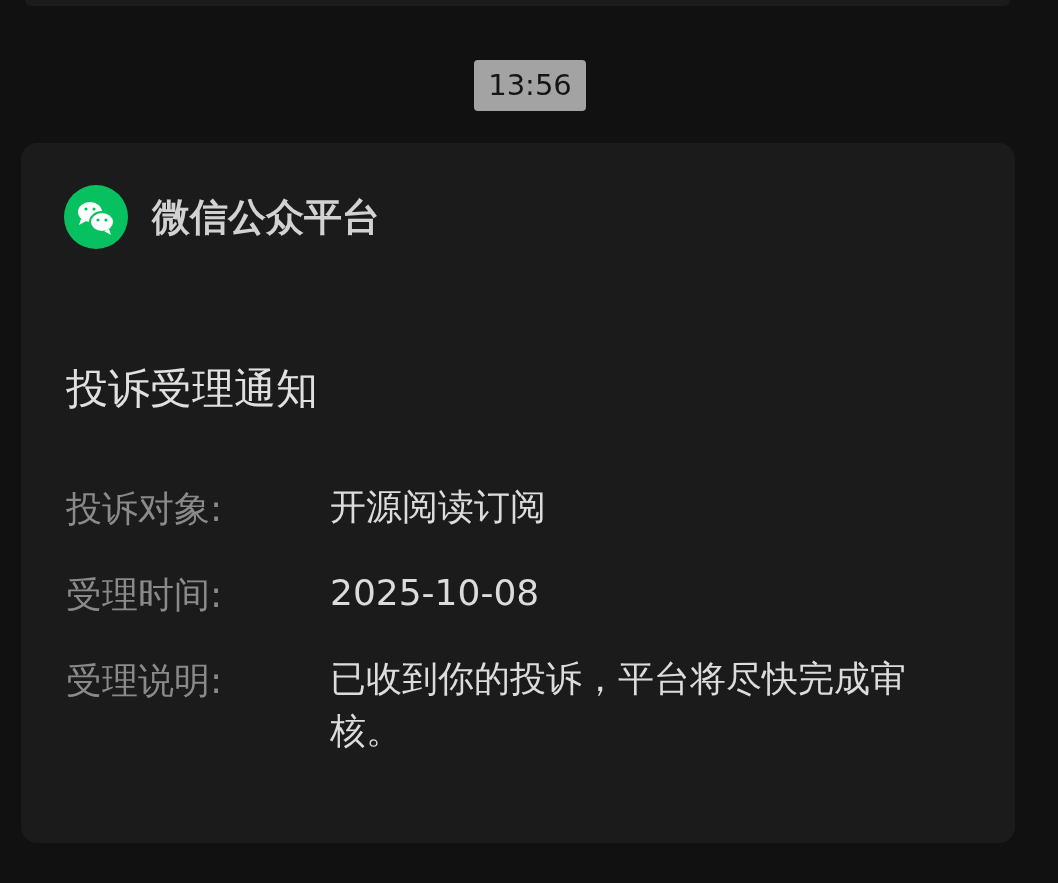 Image resolution: width=1058 pixels, height=883 pixels. I want to click on field-value: 2025-10-08, so click(435, 593).